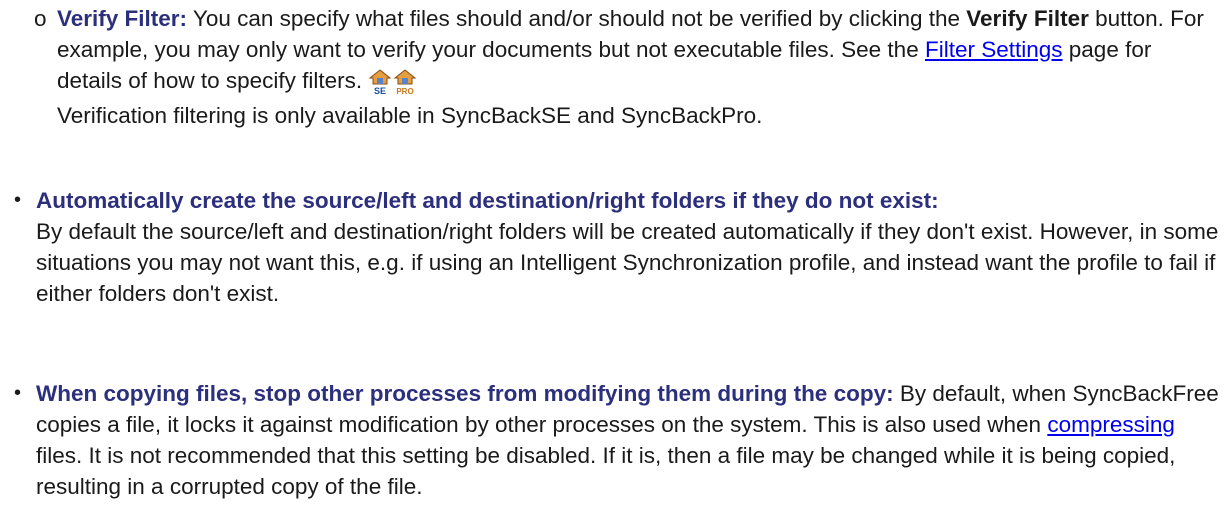 This screenshot has height=523, width=1229. Describe the element at coordinates (122, 18) in the screenshot. I see `verify-filter-term: Verify Filter:` at that location.